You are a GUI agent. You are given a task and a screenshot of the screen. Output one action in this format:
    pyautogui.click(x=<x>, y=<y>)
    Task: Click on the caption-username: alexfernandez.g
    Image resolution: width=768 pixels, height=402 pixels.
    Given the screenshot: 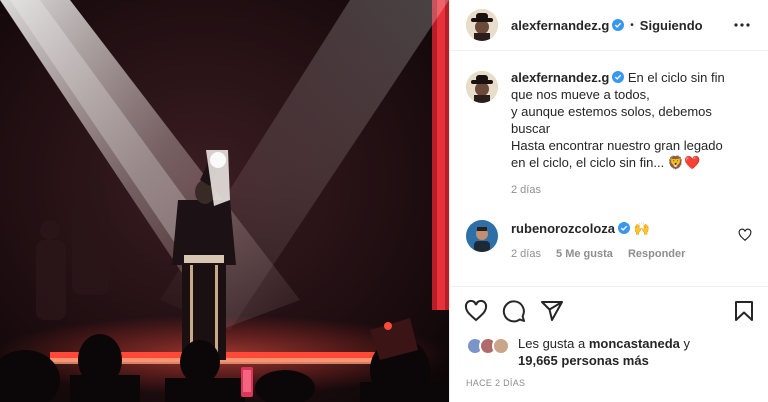 What is the action you would take?
    pyautogui.click(x=560, y=77)
    